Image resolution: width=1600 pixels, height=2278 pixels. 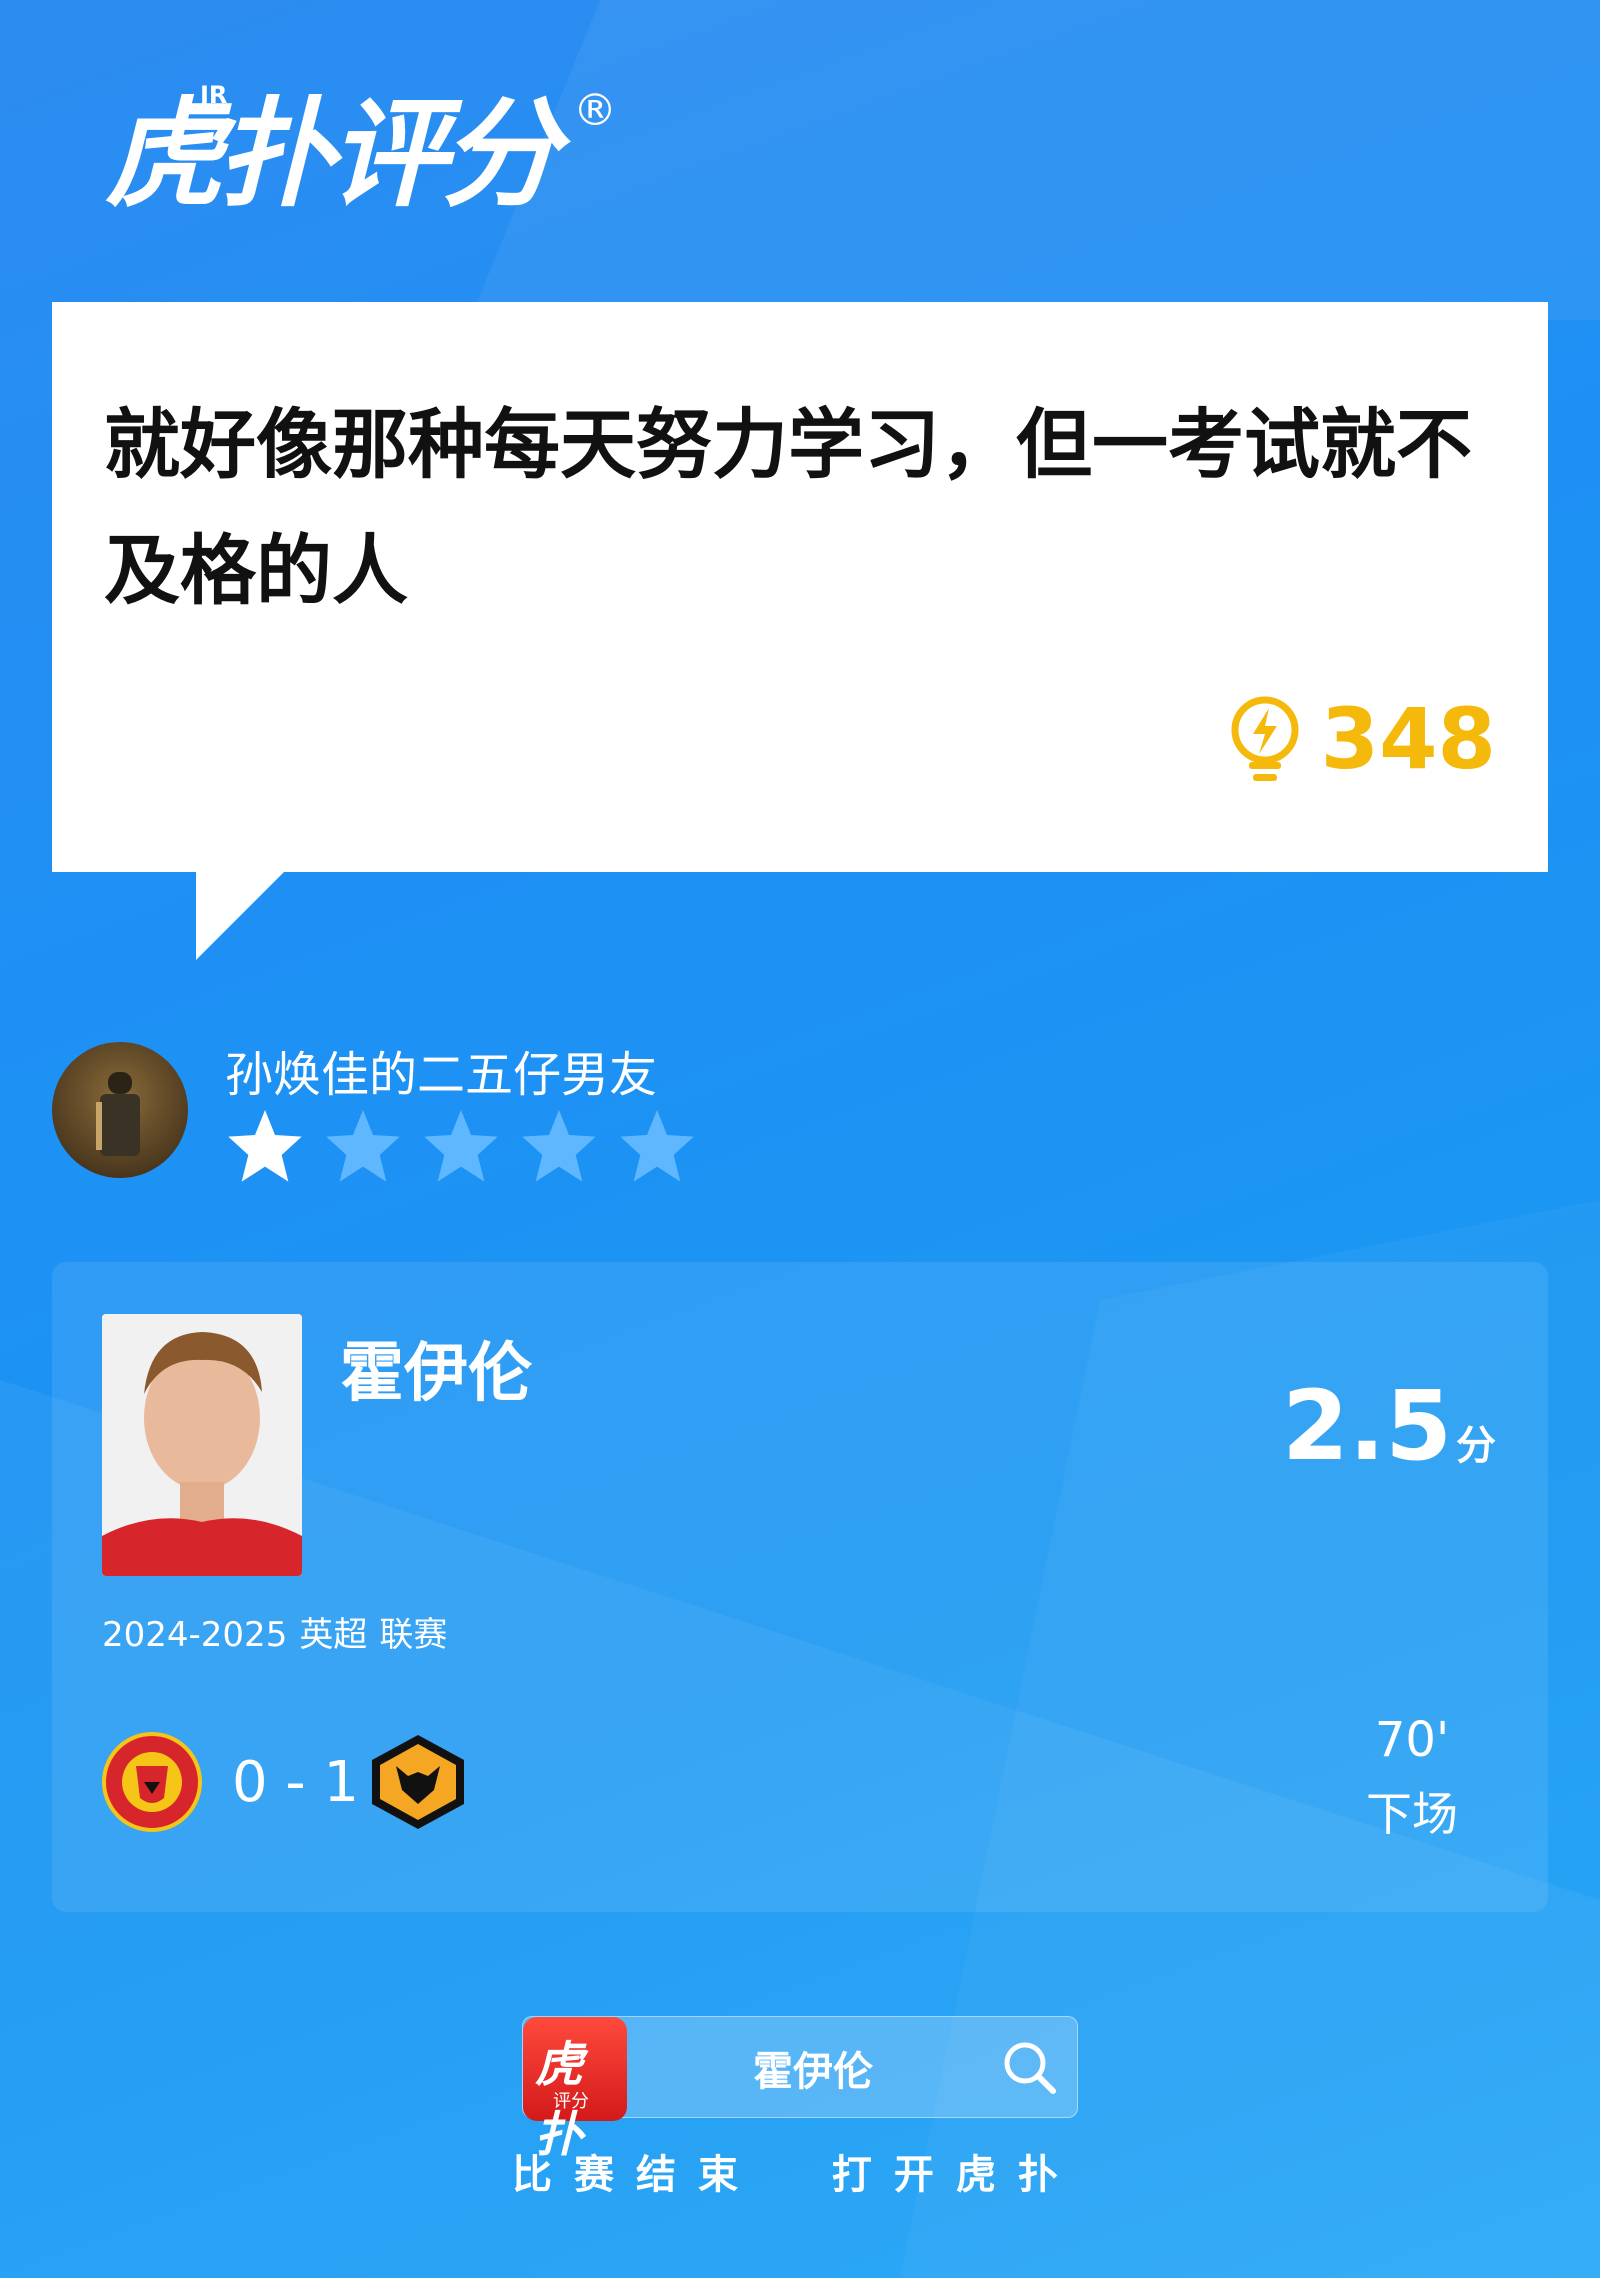 I want to click on comment-text: 就好像那种每天努力学习，但一考试就不及格的人, so click(x=788, y=507).